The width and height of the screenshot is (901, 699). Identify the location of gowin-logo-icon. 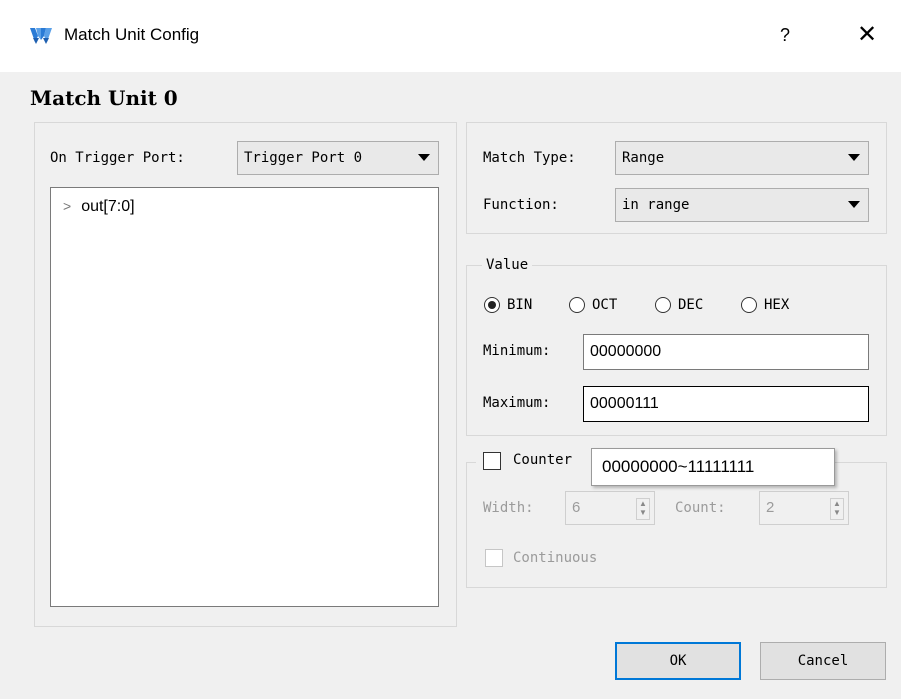
(41, 36).